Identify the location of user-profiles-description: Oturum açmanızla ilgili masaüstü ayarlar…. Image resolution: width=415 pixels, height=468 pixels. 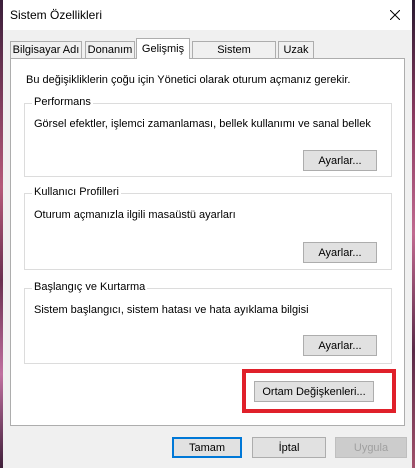
(135, 215).